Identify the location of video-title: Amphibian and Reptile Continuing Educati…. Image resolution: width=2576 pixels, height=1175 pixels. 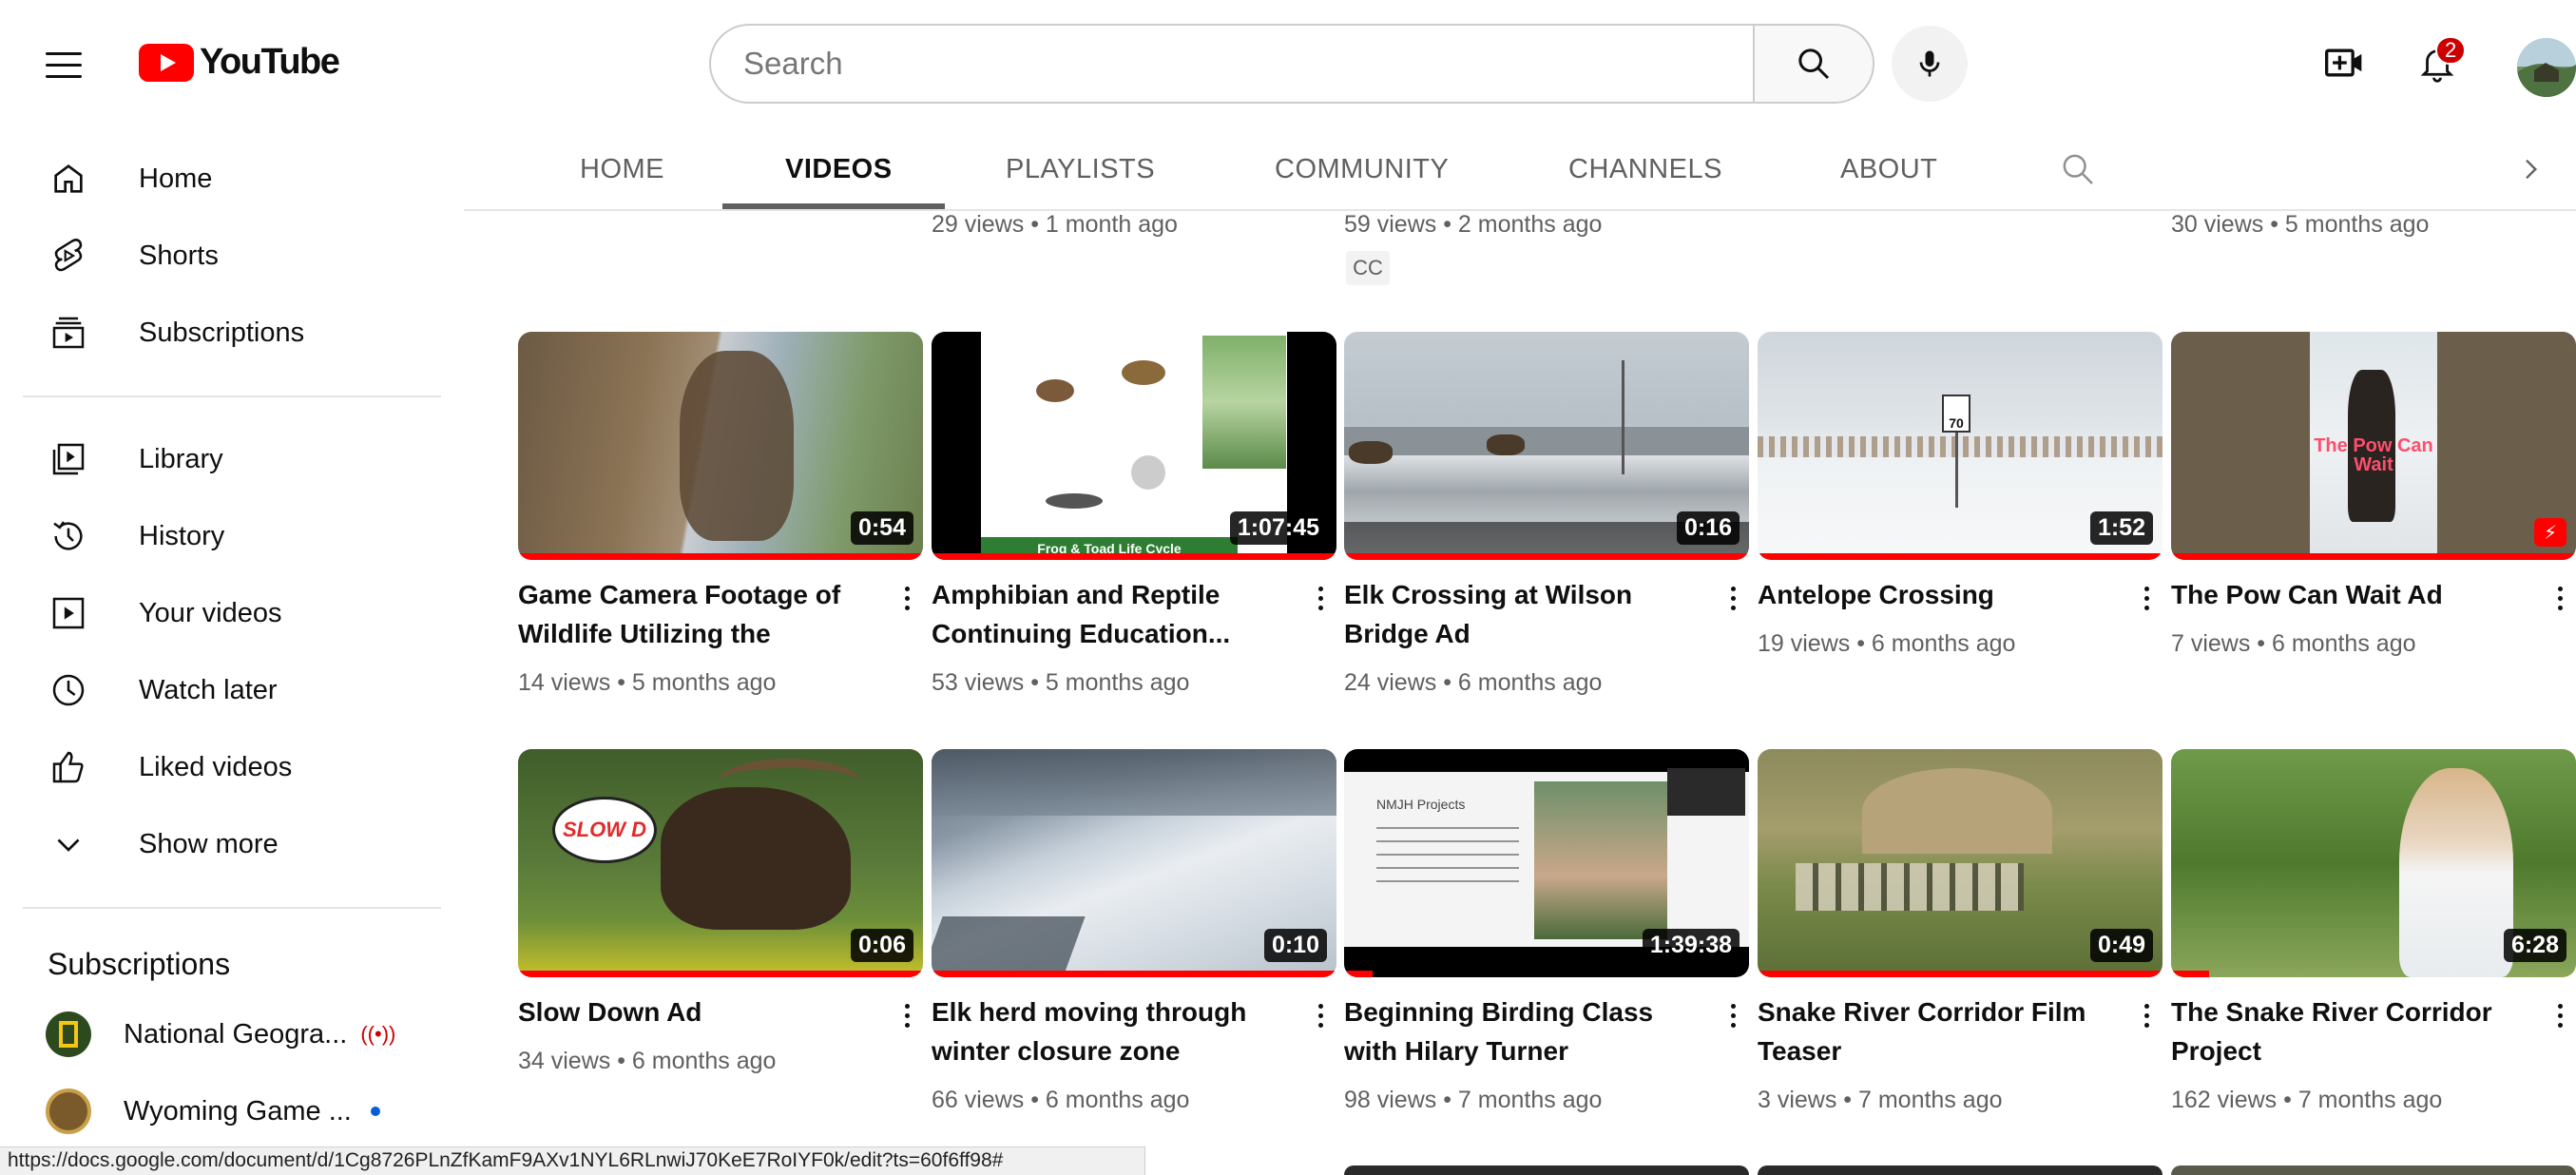
(1107, 614).